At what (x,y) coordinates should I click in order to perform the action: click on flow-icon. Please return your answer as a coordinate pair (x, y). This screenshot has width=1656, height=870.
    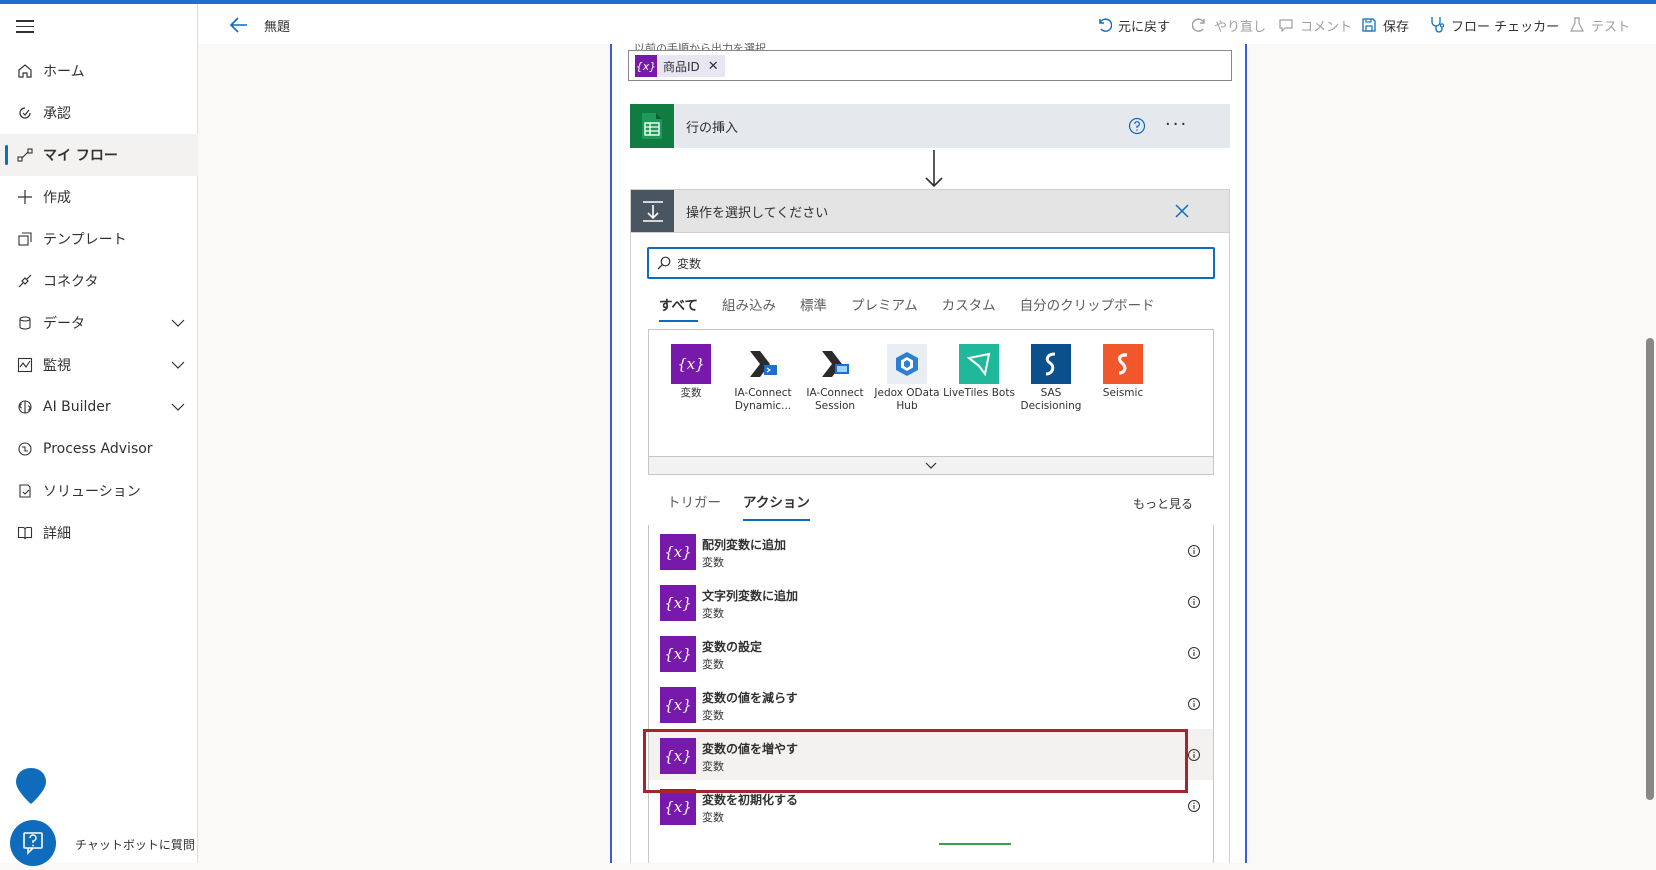
    Looking at the image, I should click on (25, 155).